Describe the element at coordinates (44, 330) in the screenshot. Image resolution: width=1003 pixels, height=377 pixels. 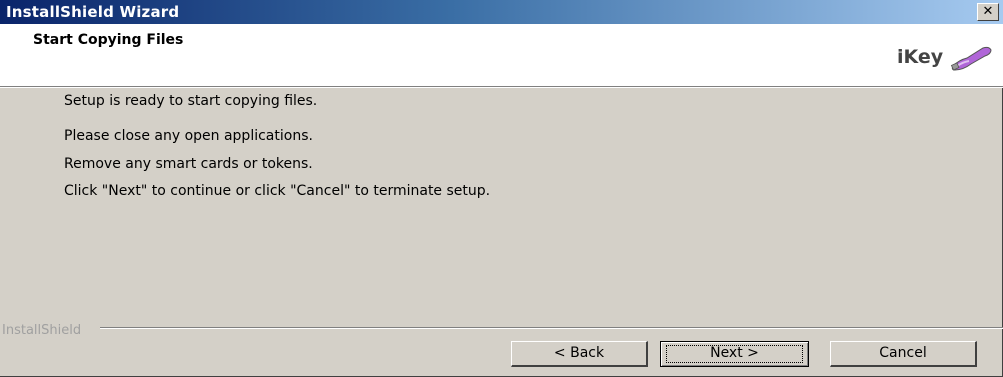
I see `installshield-brand-label: InstallShield` at that location.